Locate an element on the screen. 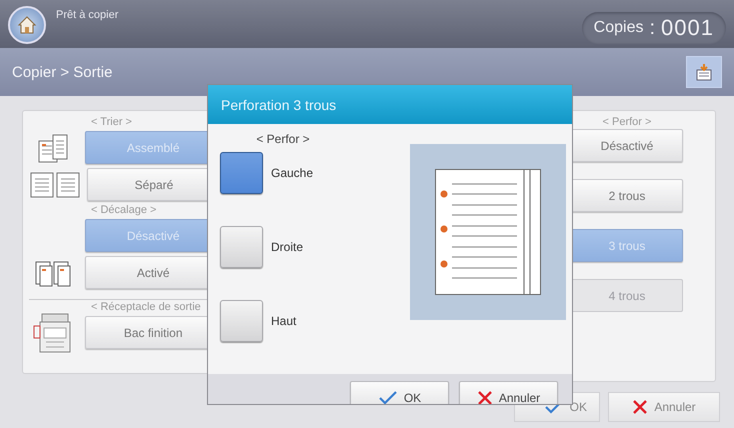 This screenshot has width=734, height=428. option-label: Droite is located at coordinates (287, 247).